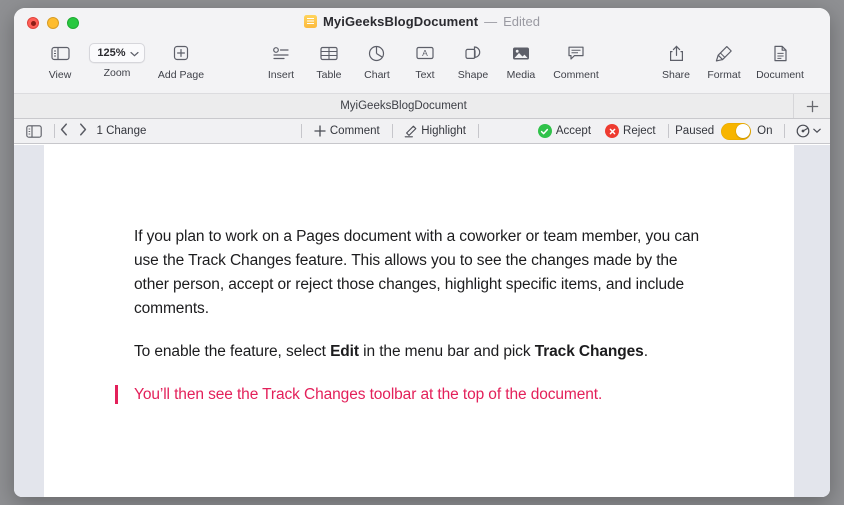  I want to click on add-tab-button, so click(812, 106).